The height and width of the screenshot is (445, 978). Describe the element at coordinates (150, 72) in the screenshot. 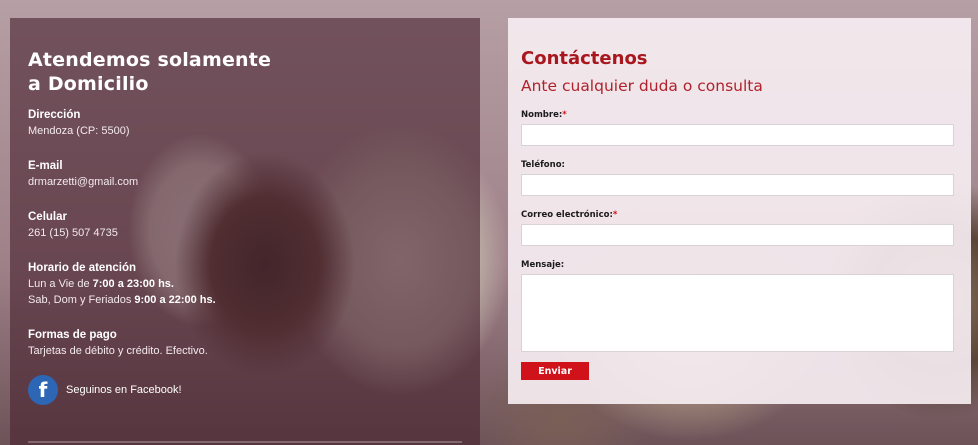

I see `info-title: Atendemos solamente a Domicilio` at that location.